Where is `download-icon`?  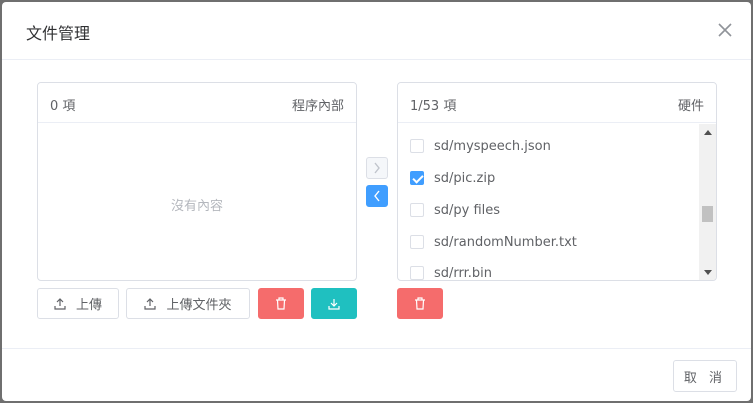
download-icon is located at coordinates (334, 304).